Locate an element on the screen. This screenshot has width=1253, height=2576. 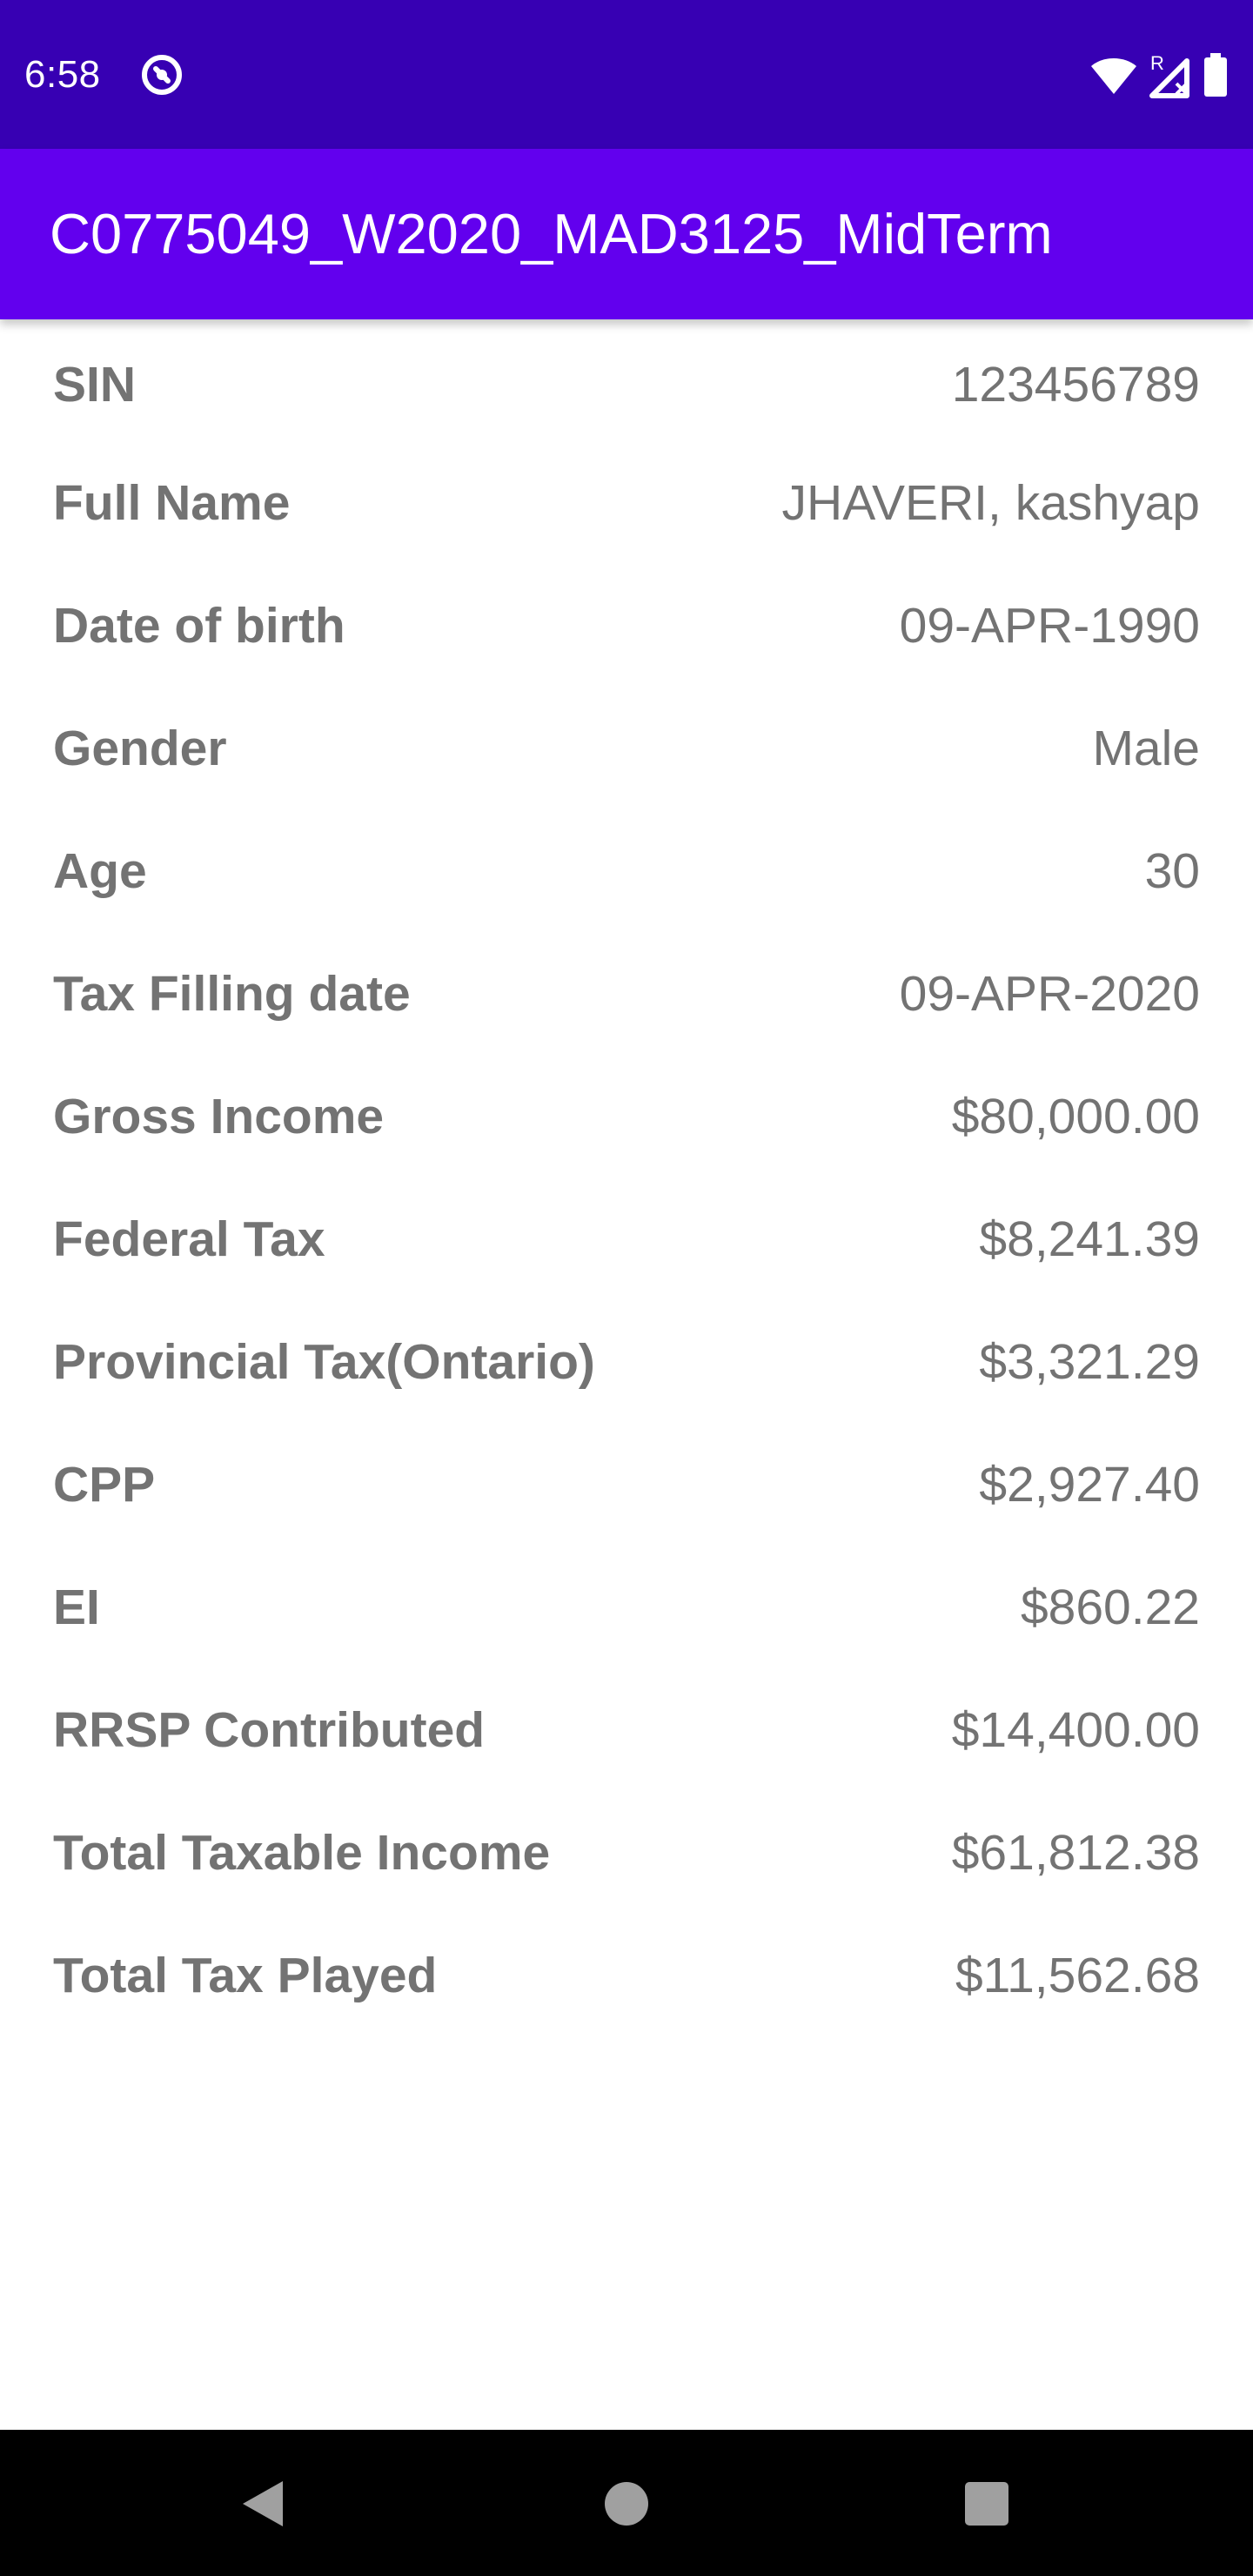
detail-label: Provincial Tax(Ontario) is located at coordinates (324, 1362).